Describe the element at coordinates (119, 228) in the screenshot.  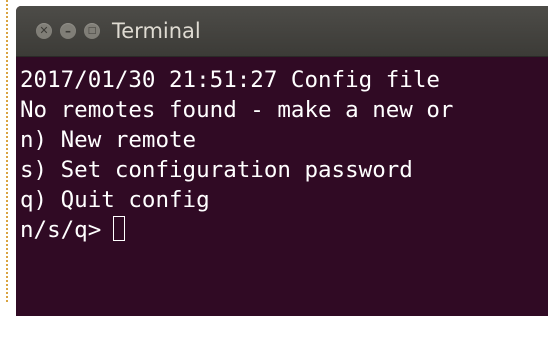
I see `terminal-cursor` at that location.